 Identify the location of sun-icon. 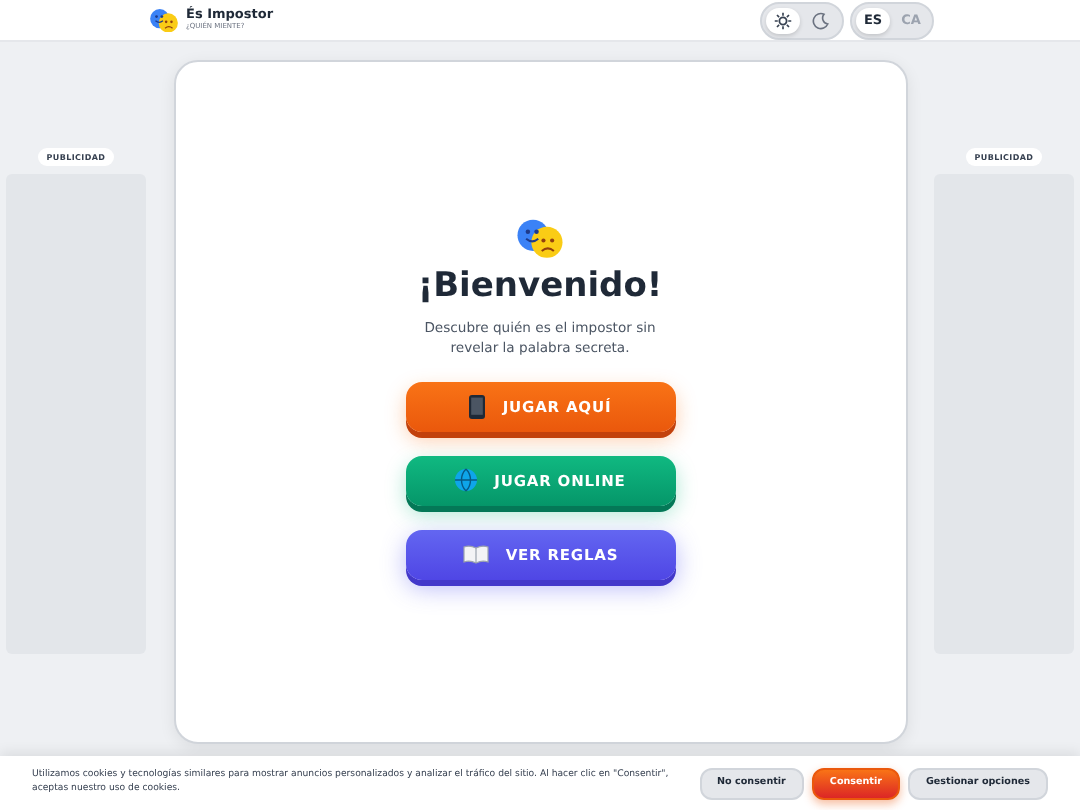
(783, 20).